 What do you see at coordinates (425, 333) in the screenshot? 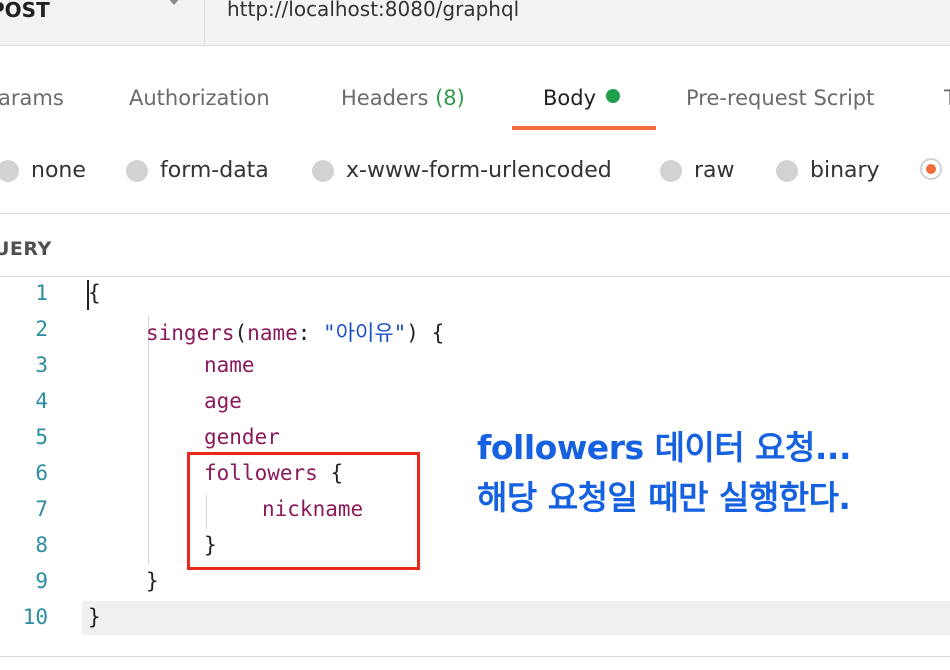
I see `code-token: ) {` at bounding box center [425, 333].